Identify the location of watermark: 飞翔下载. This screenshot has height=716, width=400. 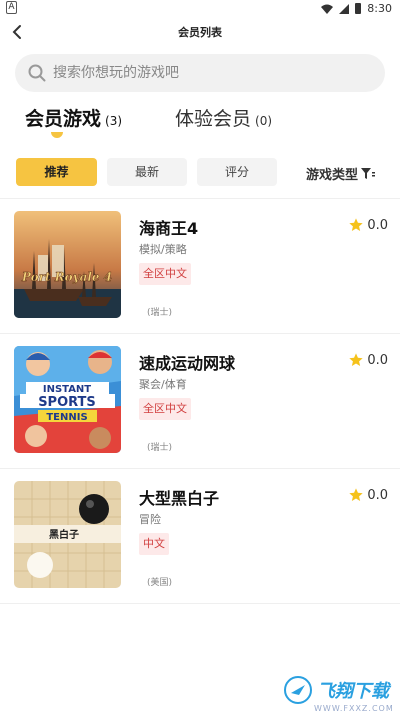
(336, 690).